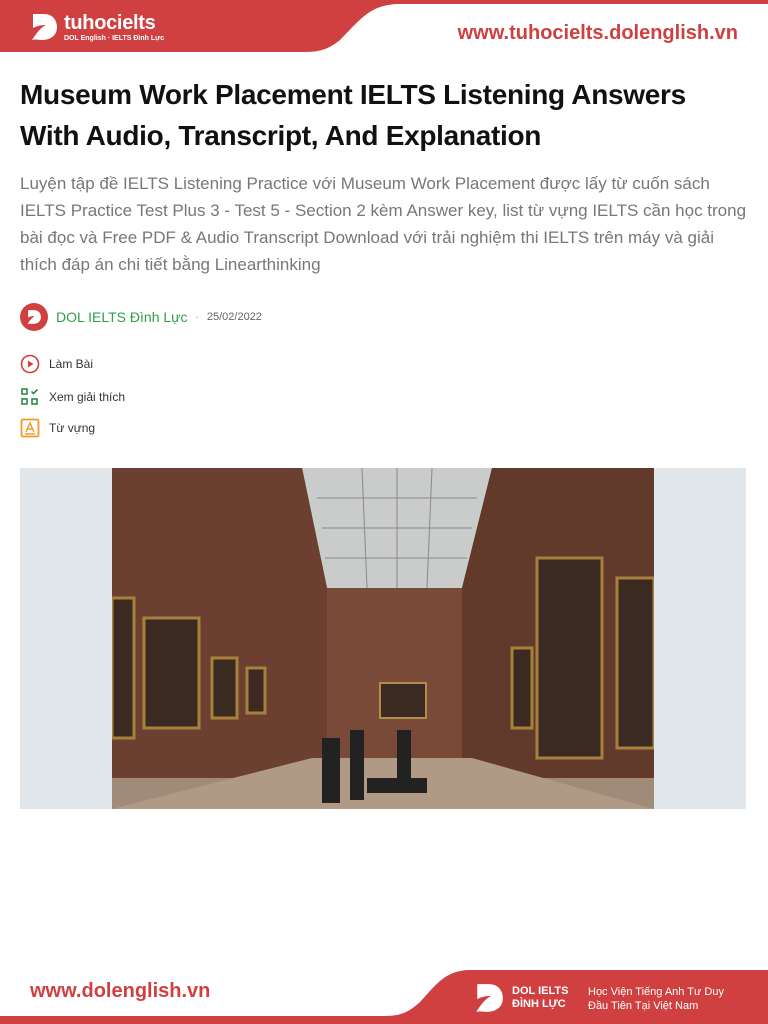  I want to click on play-circle-icon, so click(30, 364).